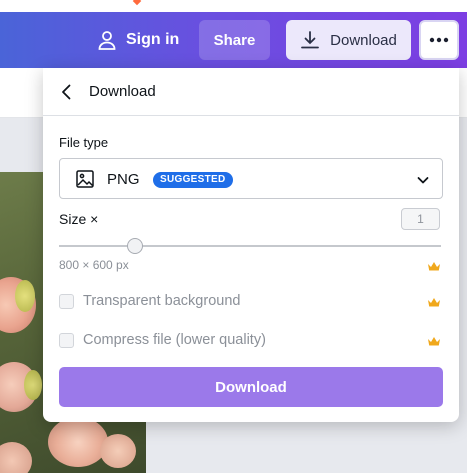 Image resolution: width=467 pixels, height=473 pixels. What do you see at coordinates (122, 91) in the screenshot?
I see `panel-title: Download` at bounding box center [122, 91].